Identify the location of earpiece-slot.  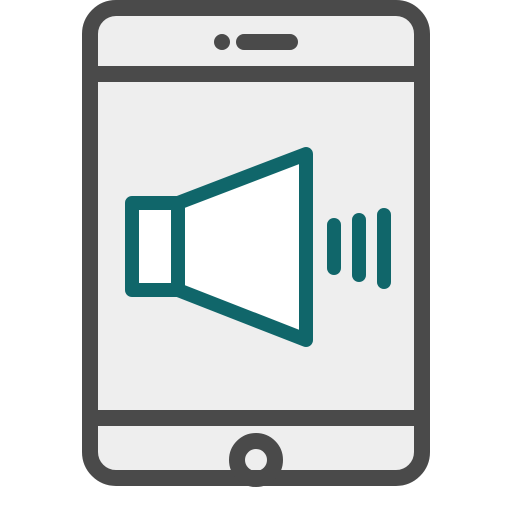
(267, 42).